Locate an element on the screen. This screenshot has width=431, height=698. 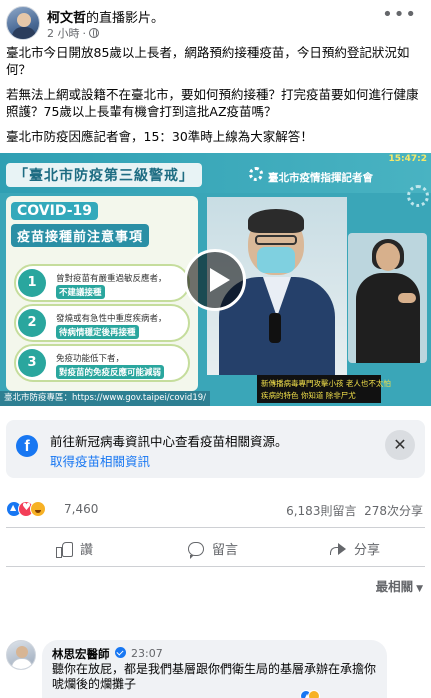
author-suffix: 的直播影片。 is located at coordinates (125, 18).